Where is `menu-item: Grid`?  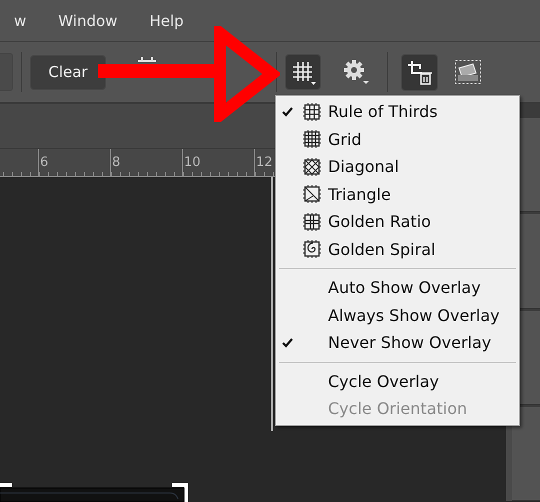 menu-item: Grid is located at coordinates (397, 139).